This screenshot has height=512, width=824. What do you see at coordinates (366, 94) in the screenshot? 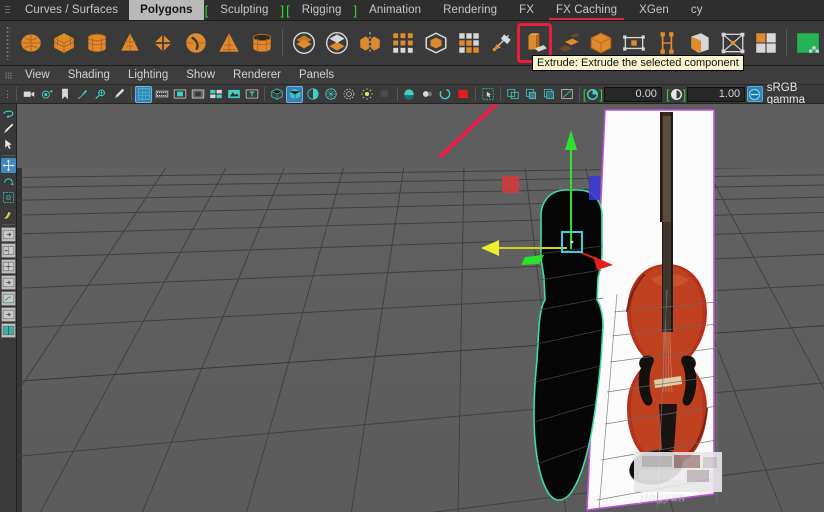
I see `lighting-icon` at bounding box center [366, 94].